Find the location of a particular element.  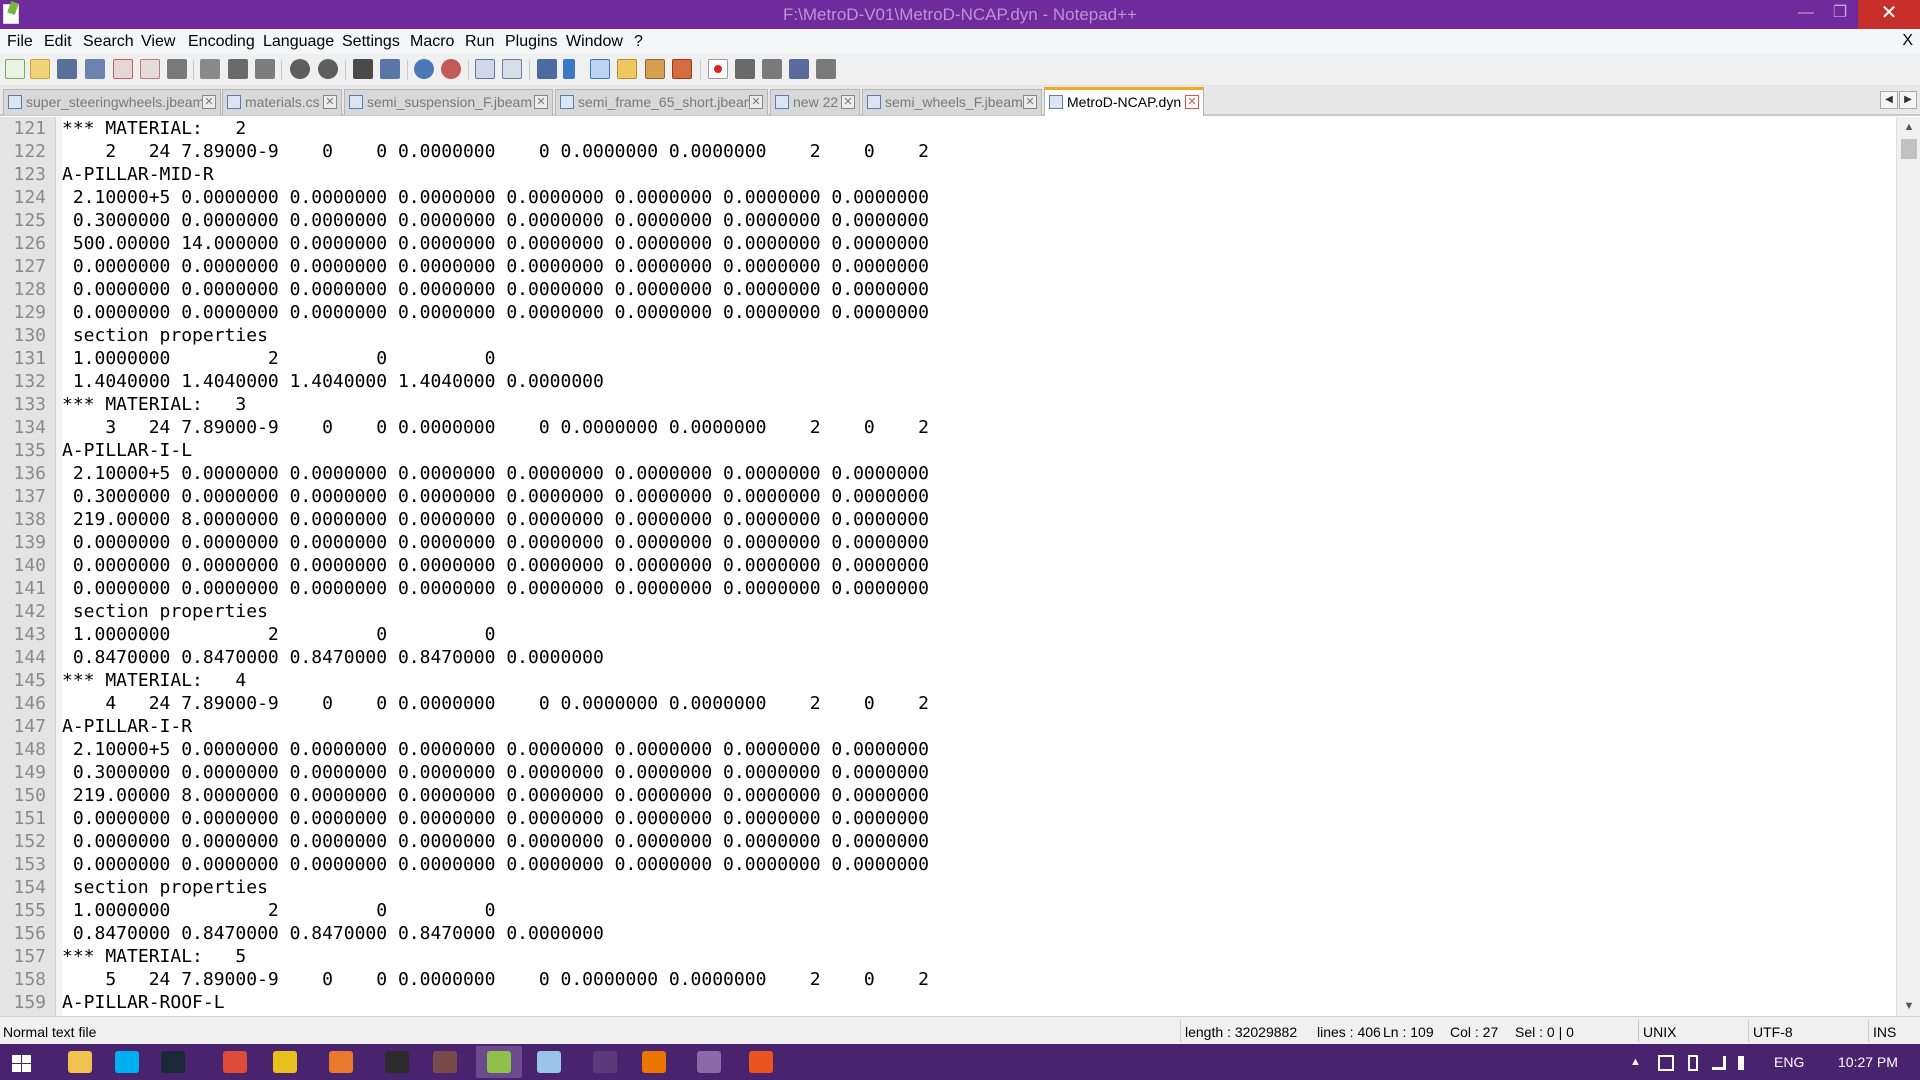

menu-view: View is located at coordinates (158, 42).